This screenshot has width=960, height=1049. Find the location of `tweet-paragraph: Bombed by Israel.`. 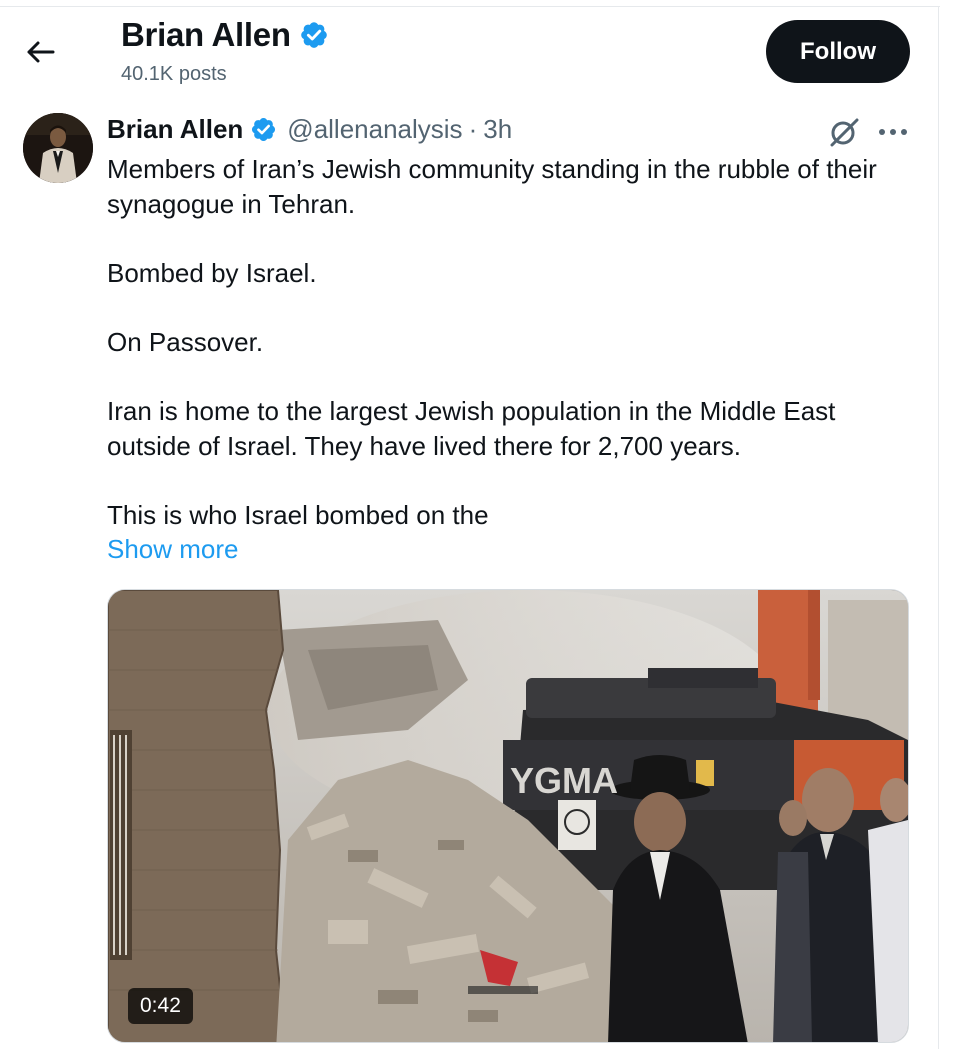

tweet-paragraph: Bombed by Israel. is located at coordinates (212, 272).